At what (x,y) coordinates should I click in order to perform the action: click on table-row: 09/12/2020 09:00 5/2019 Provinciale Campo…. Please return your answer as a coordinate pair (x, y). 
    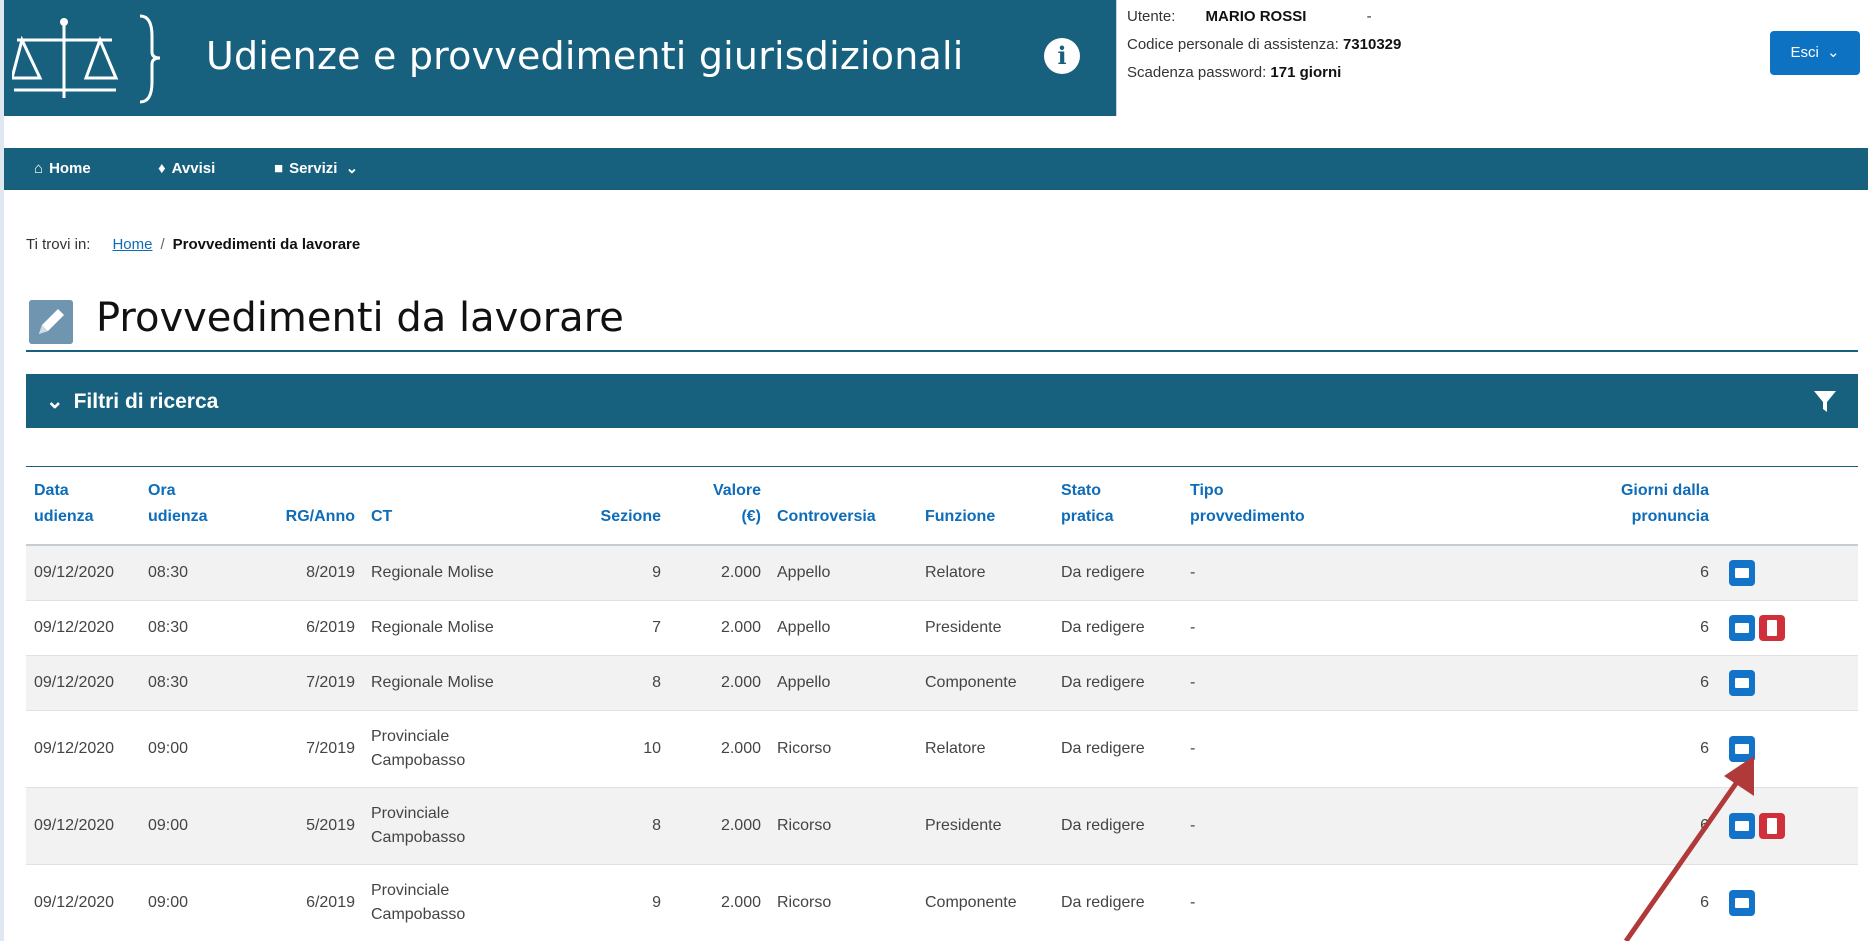
    Looking at the image, I should click on (942, 826).